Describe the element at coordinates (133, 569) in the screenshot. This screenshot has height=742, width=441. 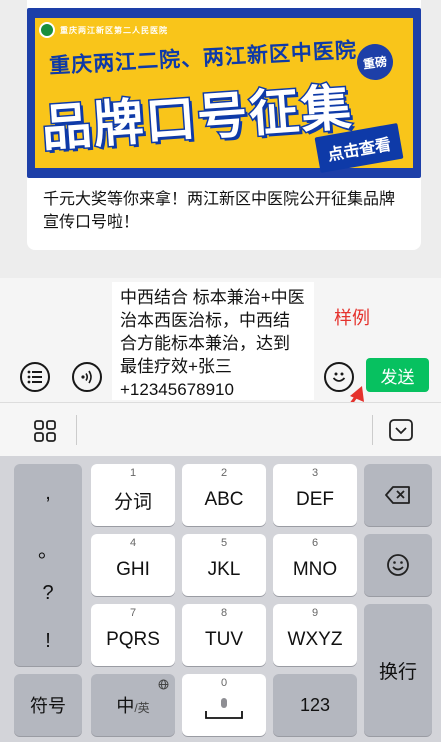
I see `key-label: GHI` at that location.